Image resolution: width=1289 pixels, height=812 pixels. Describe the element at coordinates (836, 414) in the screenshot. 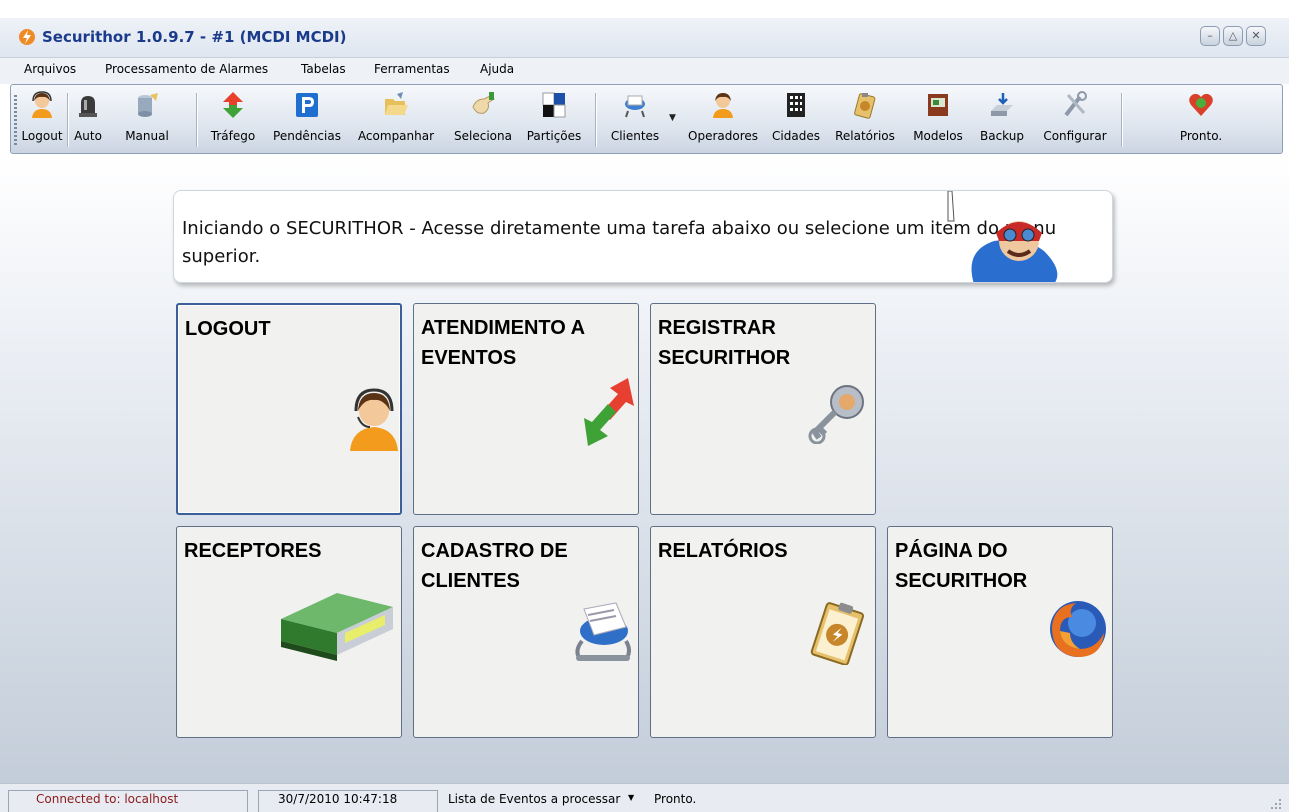

I see `key-icon` at that location.